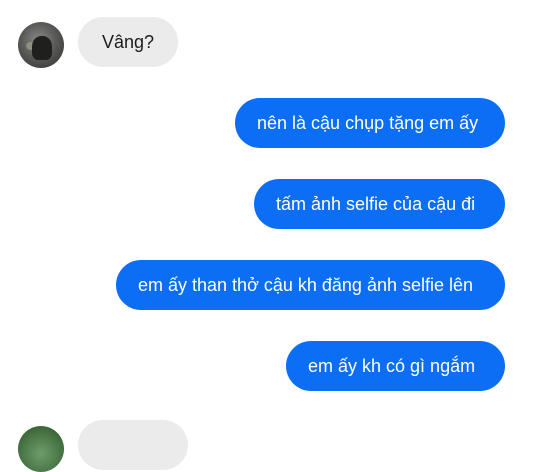  I want to click on incoming-message-bubble: Vâng?, so click(128, 42).